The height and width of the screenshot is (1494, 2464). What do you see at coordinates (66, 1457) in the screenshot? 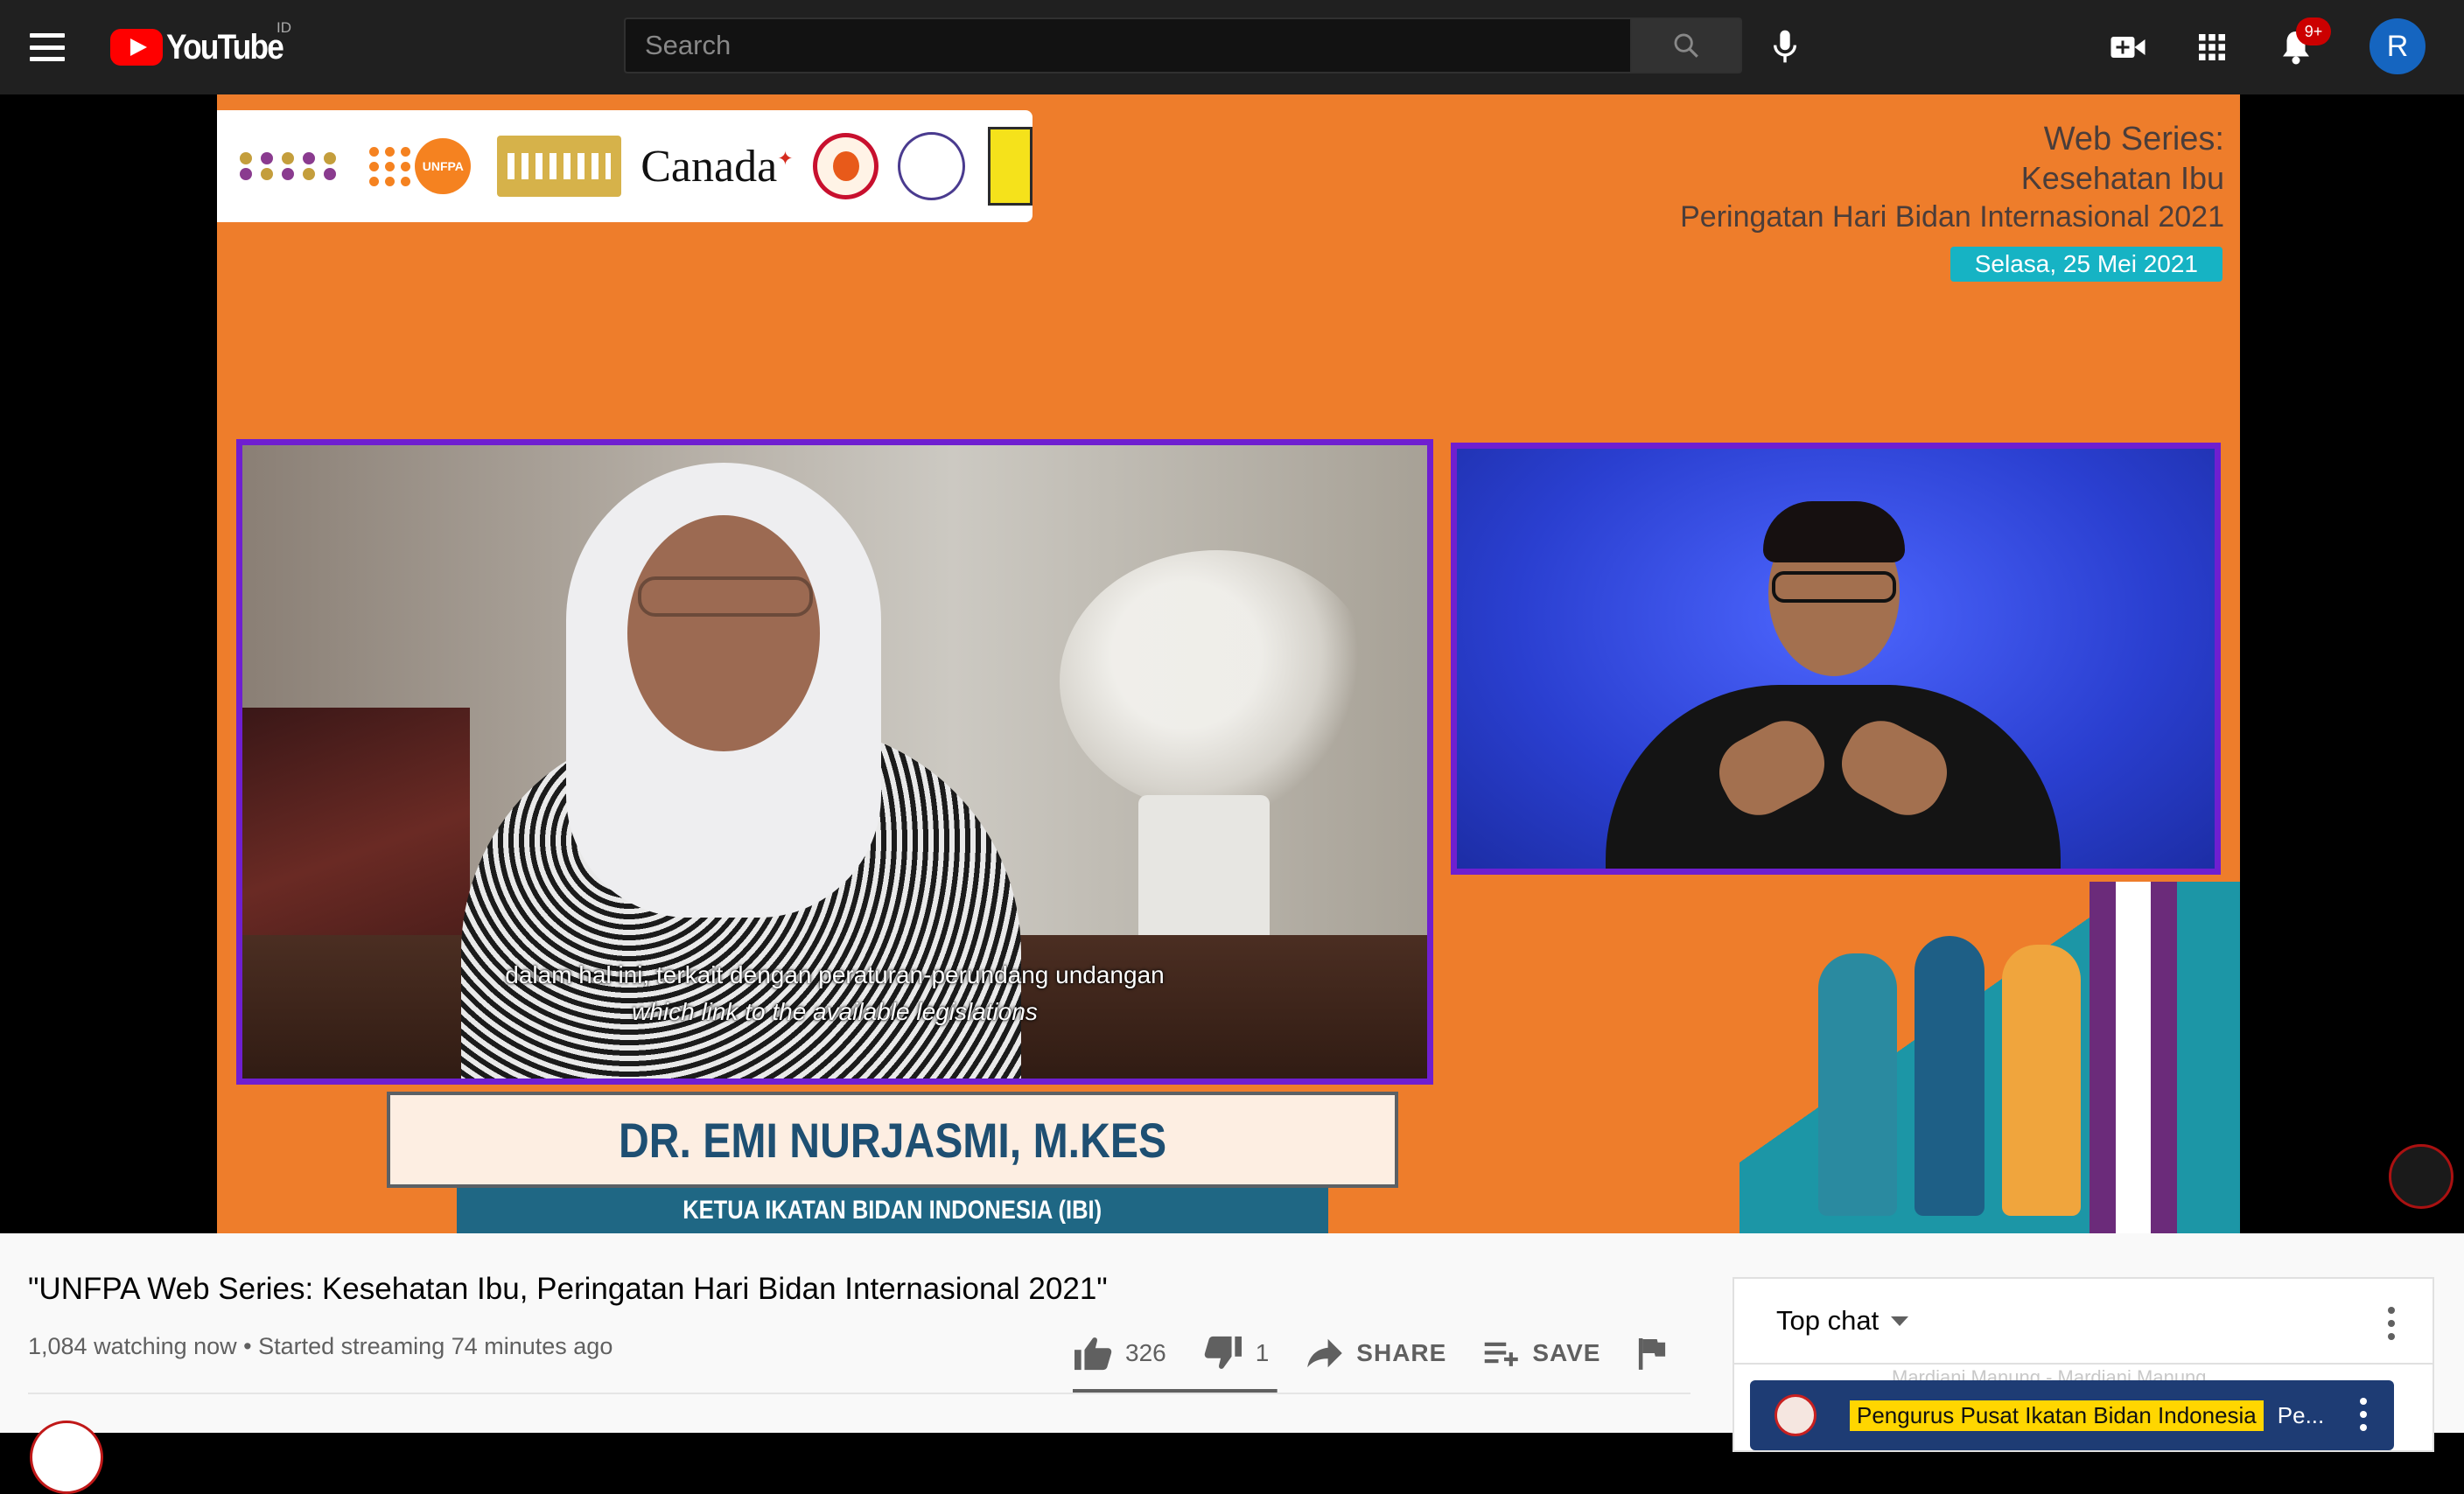
I see `channel-avatar` at bounding box center [66, 1457].